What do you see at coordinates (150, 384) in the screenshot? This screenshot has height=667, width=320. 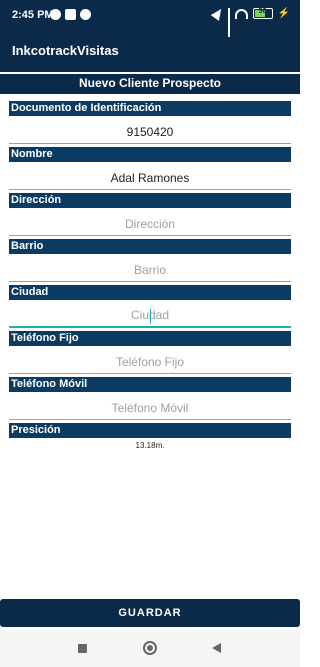 I see `field-label: Teléfono Móvil` at bounding box center [150, 384].